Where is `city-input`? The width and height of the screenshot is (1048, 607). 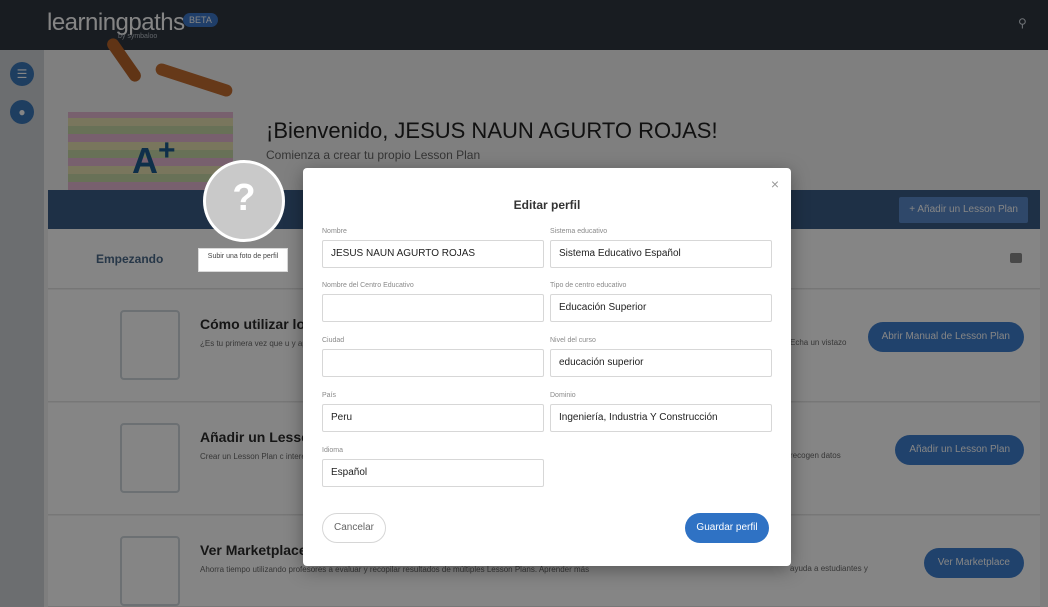 city-input is located at coordinates (433, 363).